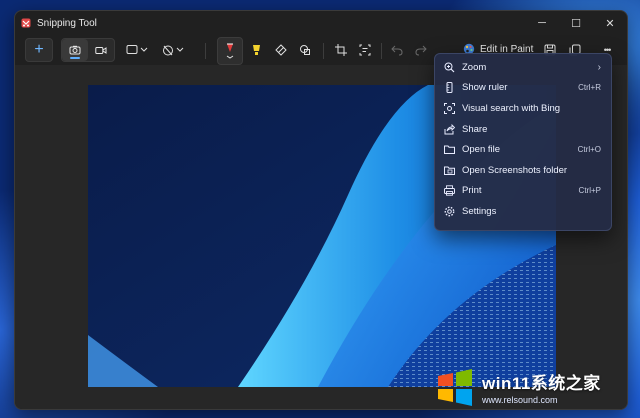 This screenshot has width=640, height=418. I want to click on ruler-icon, so click(449, 88).